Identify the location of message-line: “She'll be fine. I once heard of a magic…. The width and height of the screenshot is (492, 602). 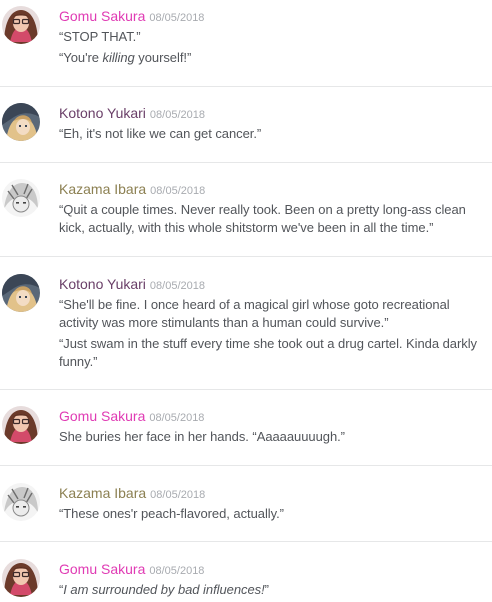
(254, 313).